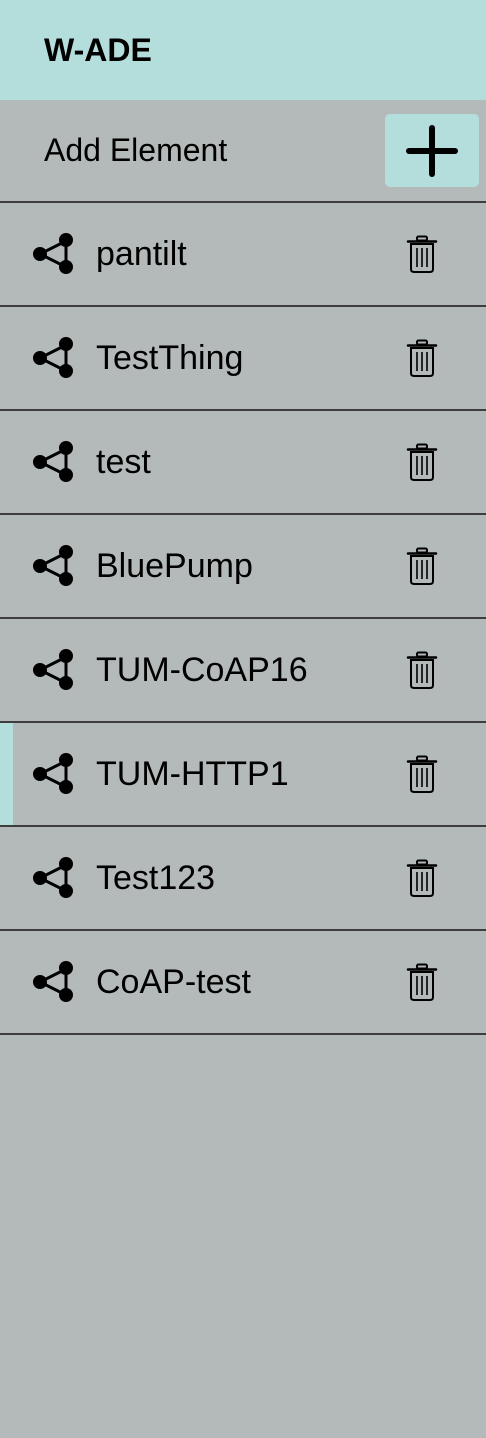 This screenshot has width=486, height=1438. I want to click on list-item: test, so click(243, 463).